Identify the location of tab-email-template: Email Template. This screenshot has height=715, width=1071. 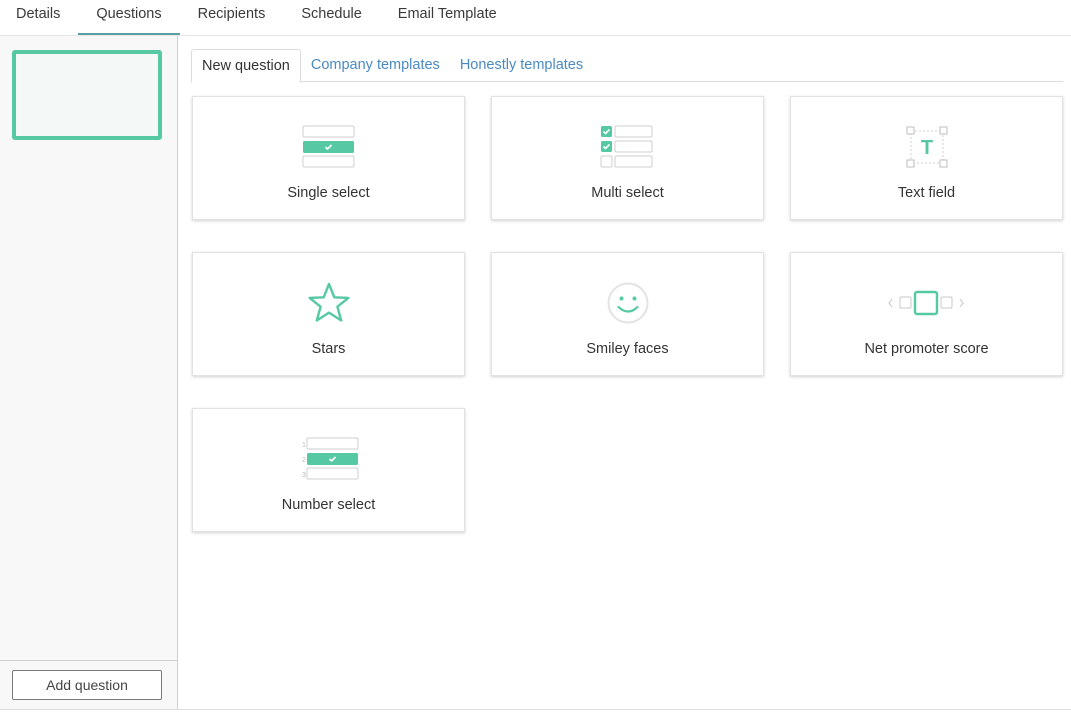
(447, 17).